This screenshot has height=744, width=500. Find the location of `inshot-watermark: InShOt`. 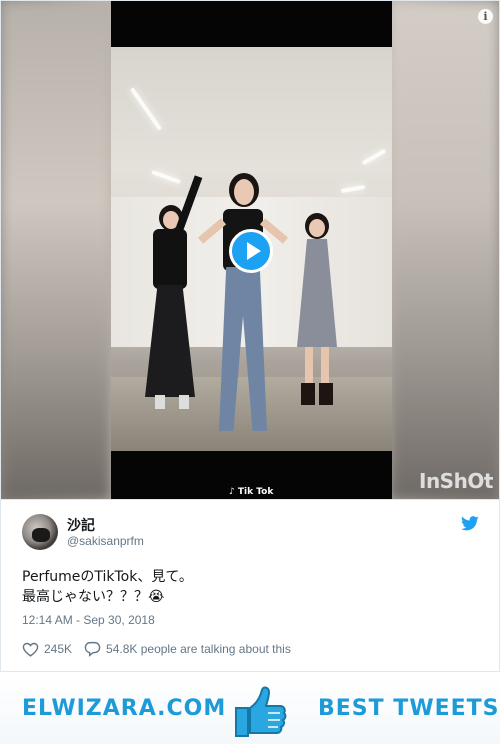

inshot-watermark: InShOt is located at coordinates (456, 481).